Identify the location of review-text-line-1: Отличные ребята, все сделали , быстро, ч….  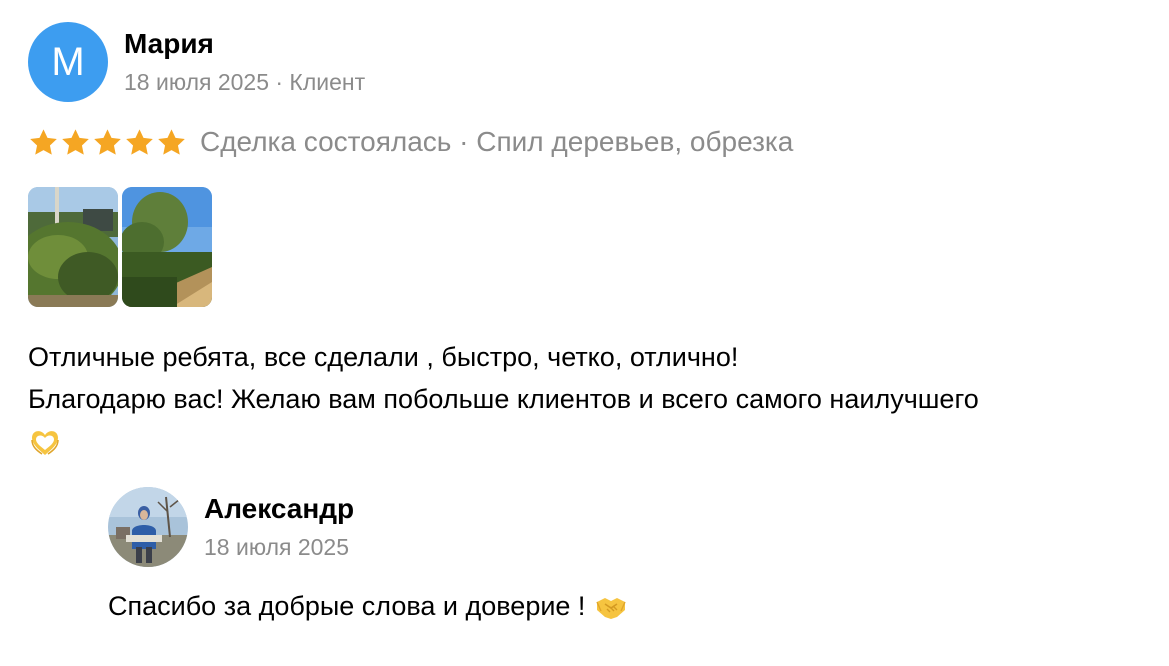
(383, 357).